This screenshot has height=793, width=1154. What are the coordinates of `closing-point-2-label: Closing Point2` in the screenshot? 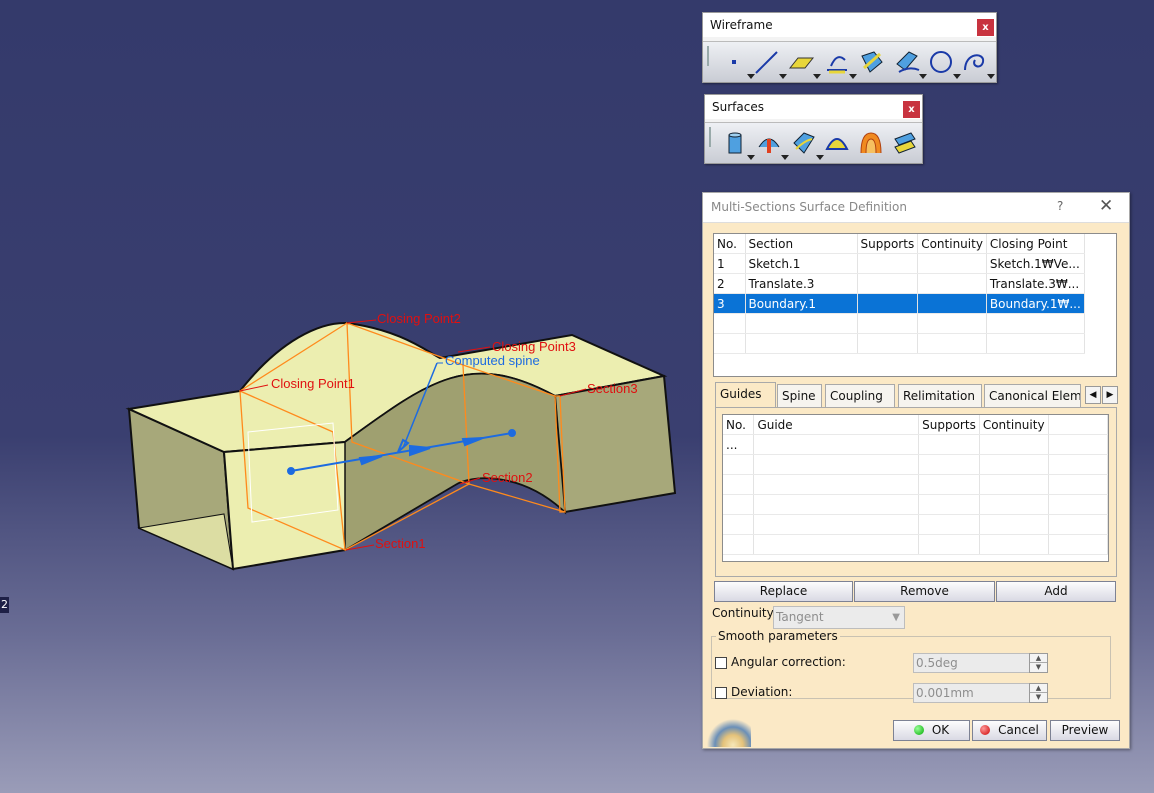 It's located at (419, 318).